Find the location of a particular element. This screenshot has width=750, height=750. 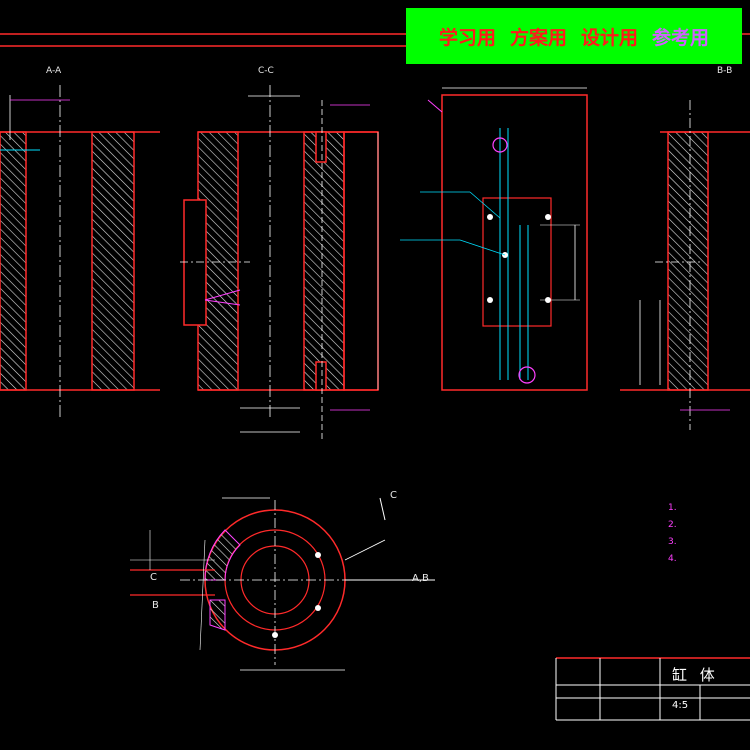

section-b-b is located at coordinates (685, 265).